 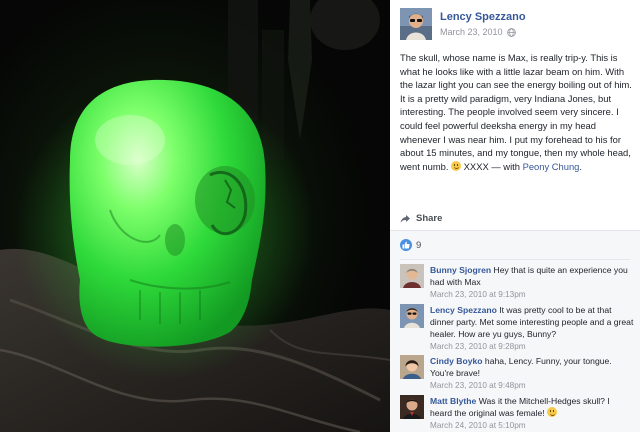 What do you see at coordinates (429, 218) in the screenshot?
I see `share-label: Share` at bounding box center [429, 218].